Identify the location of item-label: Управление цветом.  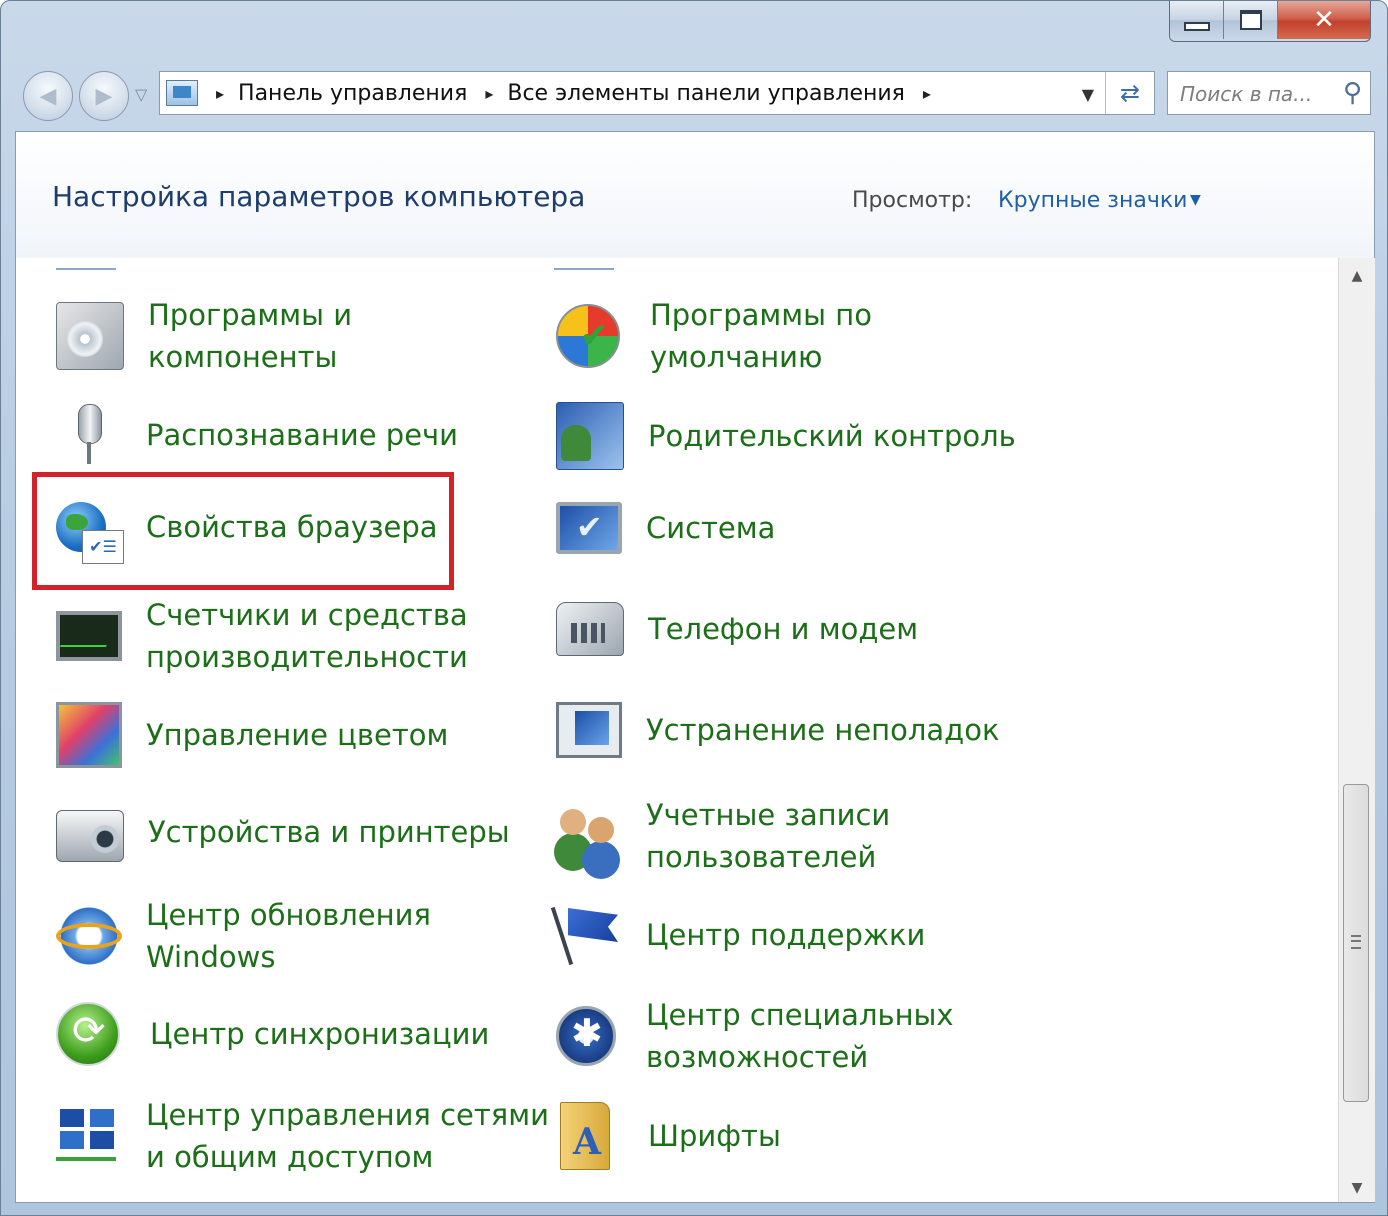
(297, 735).